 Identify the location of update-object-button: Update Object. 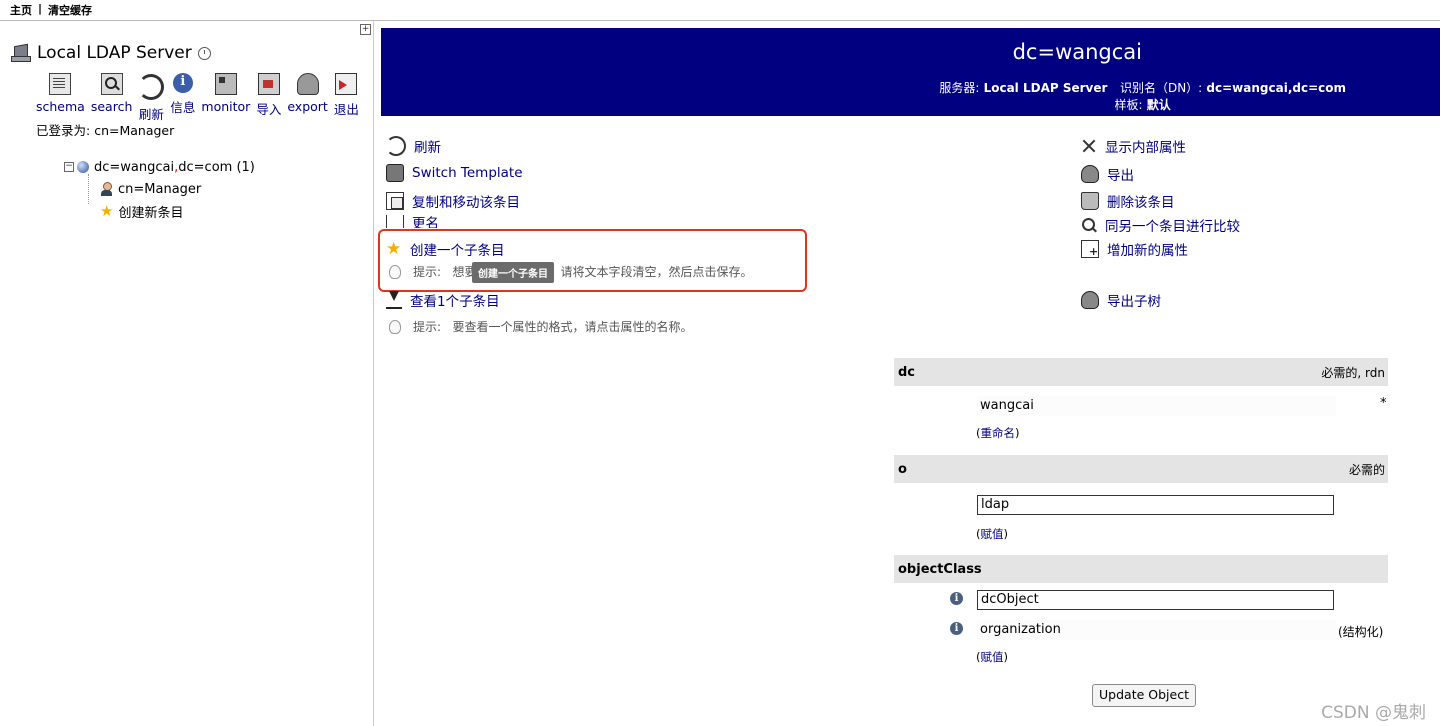
(1144, 695).